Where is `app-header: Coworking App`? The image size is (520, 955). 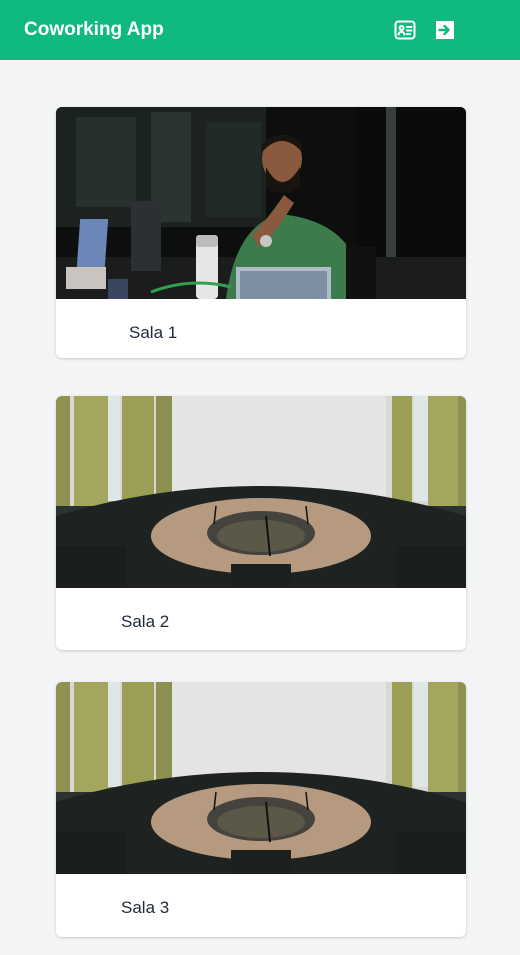
app-header: Coworking App is located at coordinates (260, 30).